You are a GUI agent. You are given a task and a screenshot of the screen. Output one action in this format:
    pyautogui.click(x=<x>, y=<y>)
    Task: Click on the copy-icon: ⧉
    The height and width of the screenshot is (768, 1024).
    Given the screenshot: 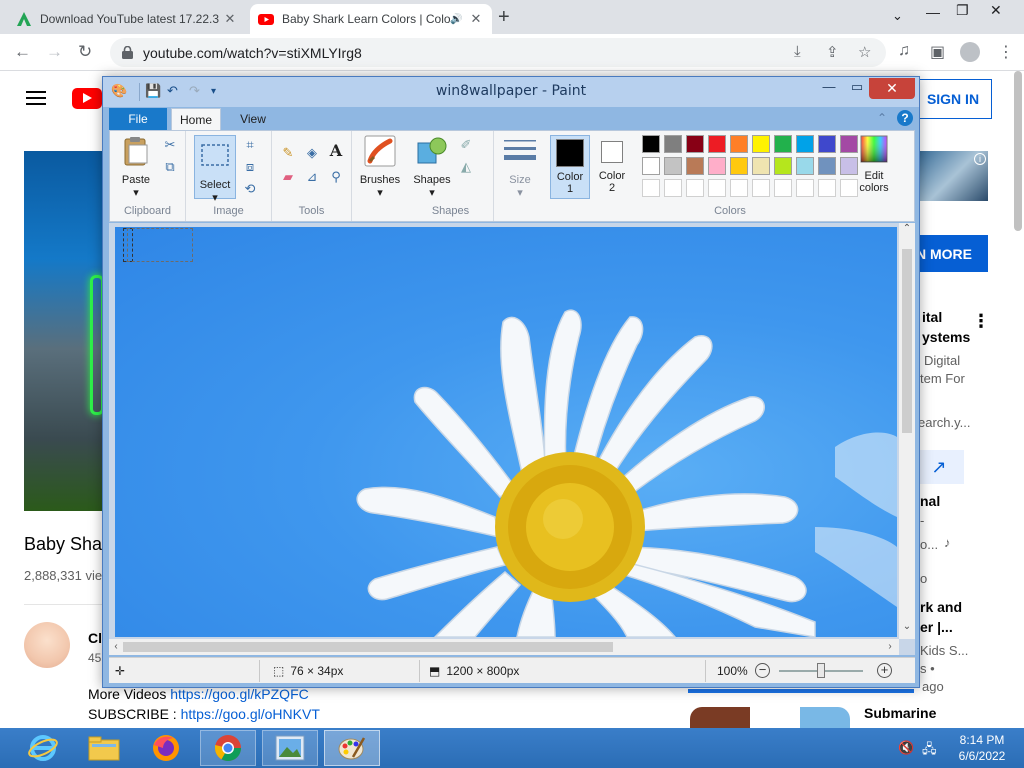 What is the action you would take?
    pyautogui.click(x=170, y=167)
    